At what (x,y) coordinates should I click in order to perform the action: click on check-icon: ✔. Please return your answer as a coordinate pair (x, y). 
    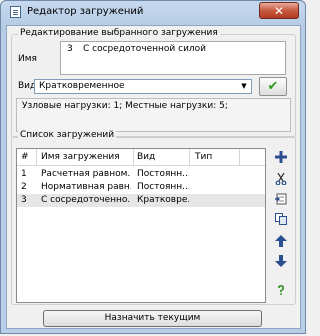
    Looking at the image, I should click on (273, 86).